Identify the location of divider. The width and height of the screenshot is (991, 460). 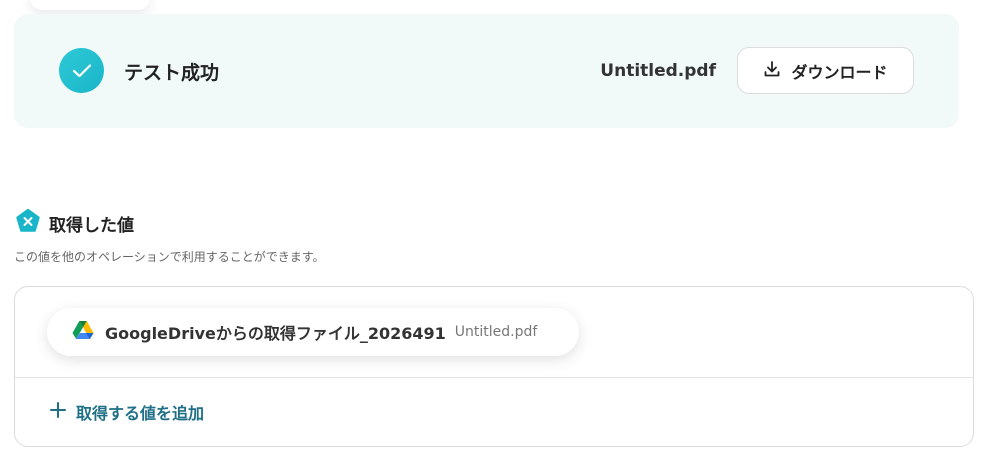
(494, 377).